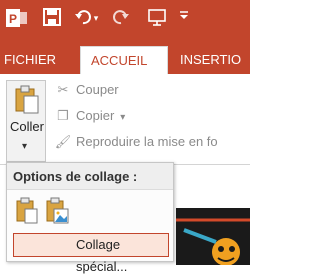 This screenshot has width=320, height=278. I want to click on scissors-icon: ✂, so click(63, 89).